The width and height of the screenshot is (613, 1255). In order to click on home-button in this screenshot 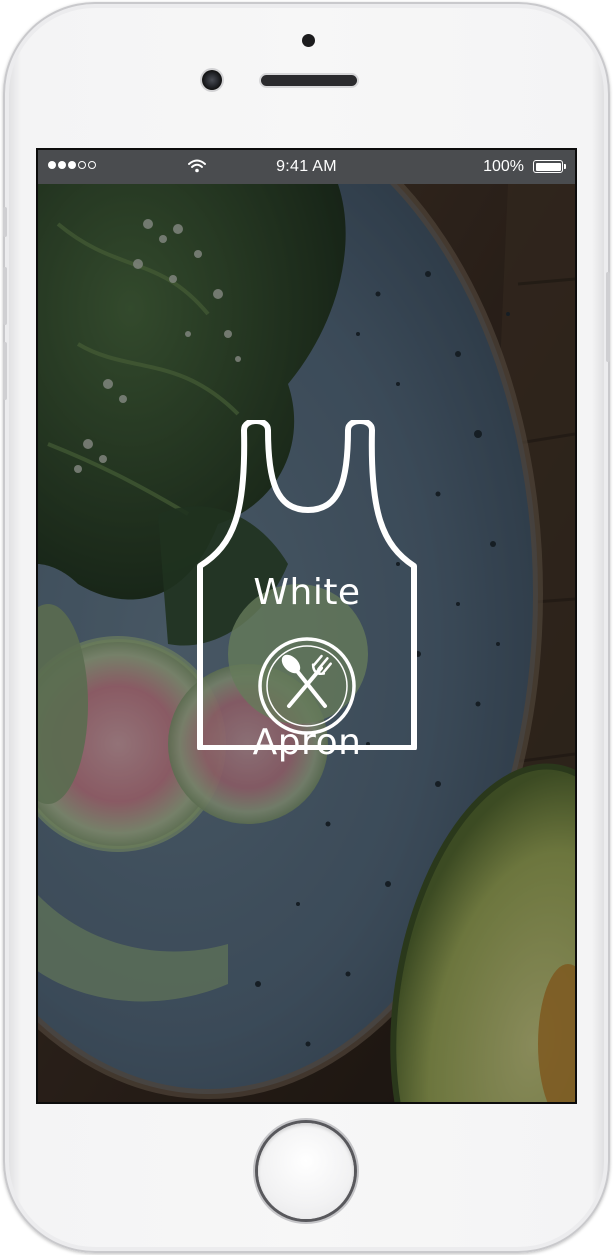, I will do `click(306, 1171)`.